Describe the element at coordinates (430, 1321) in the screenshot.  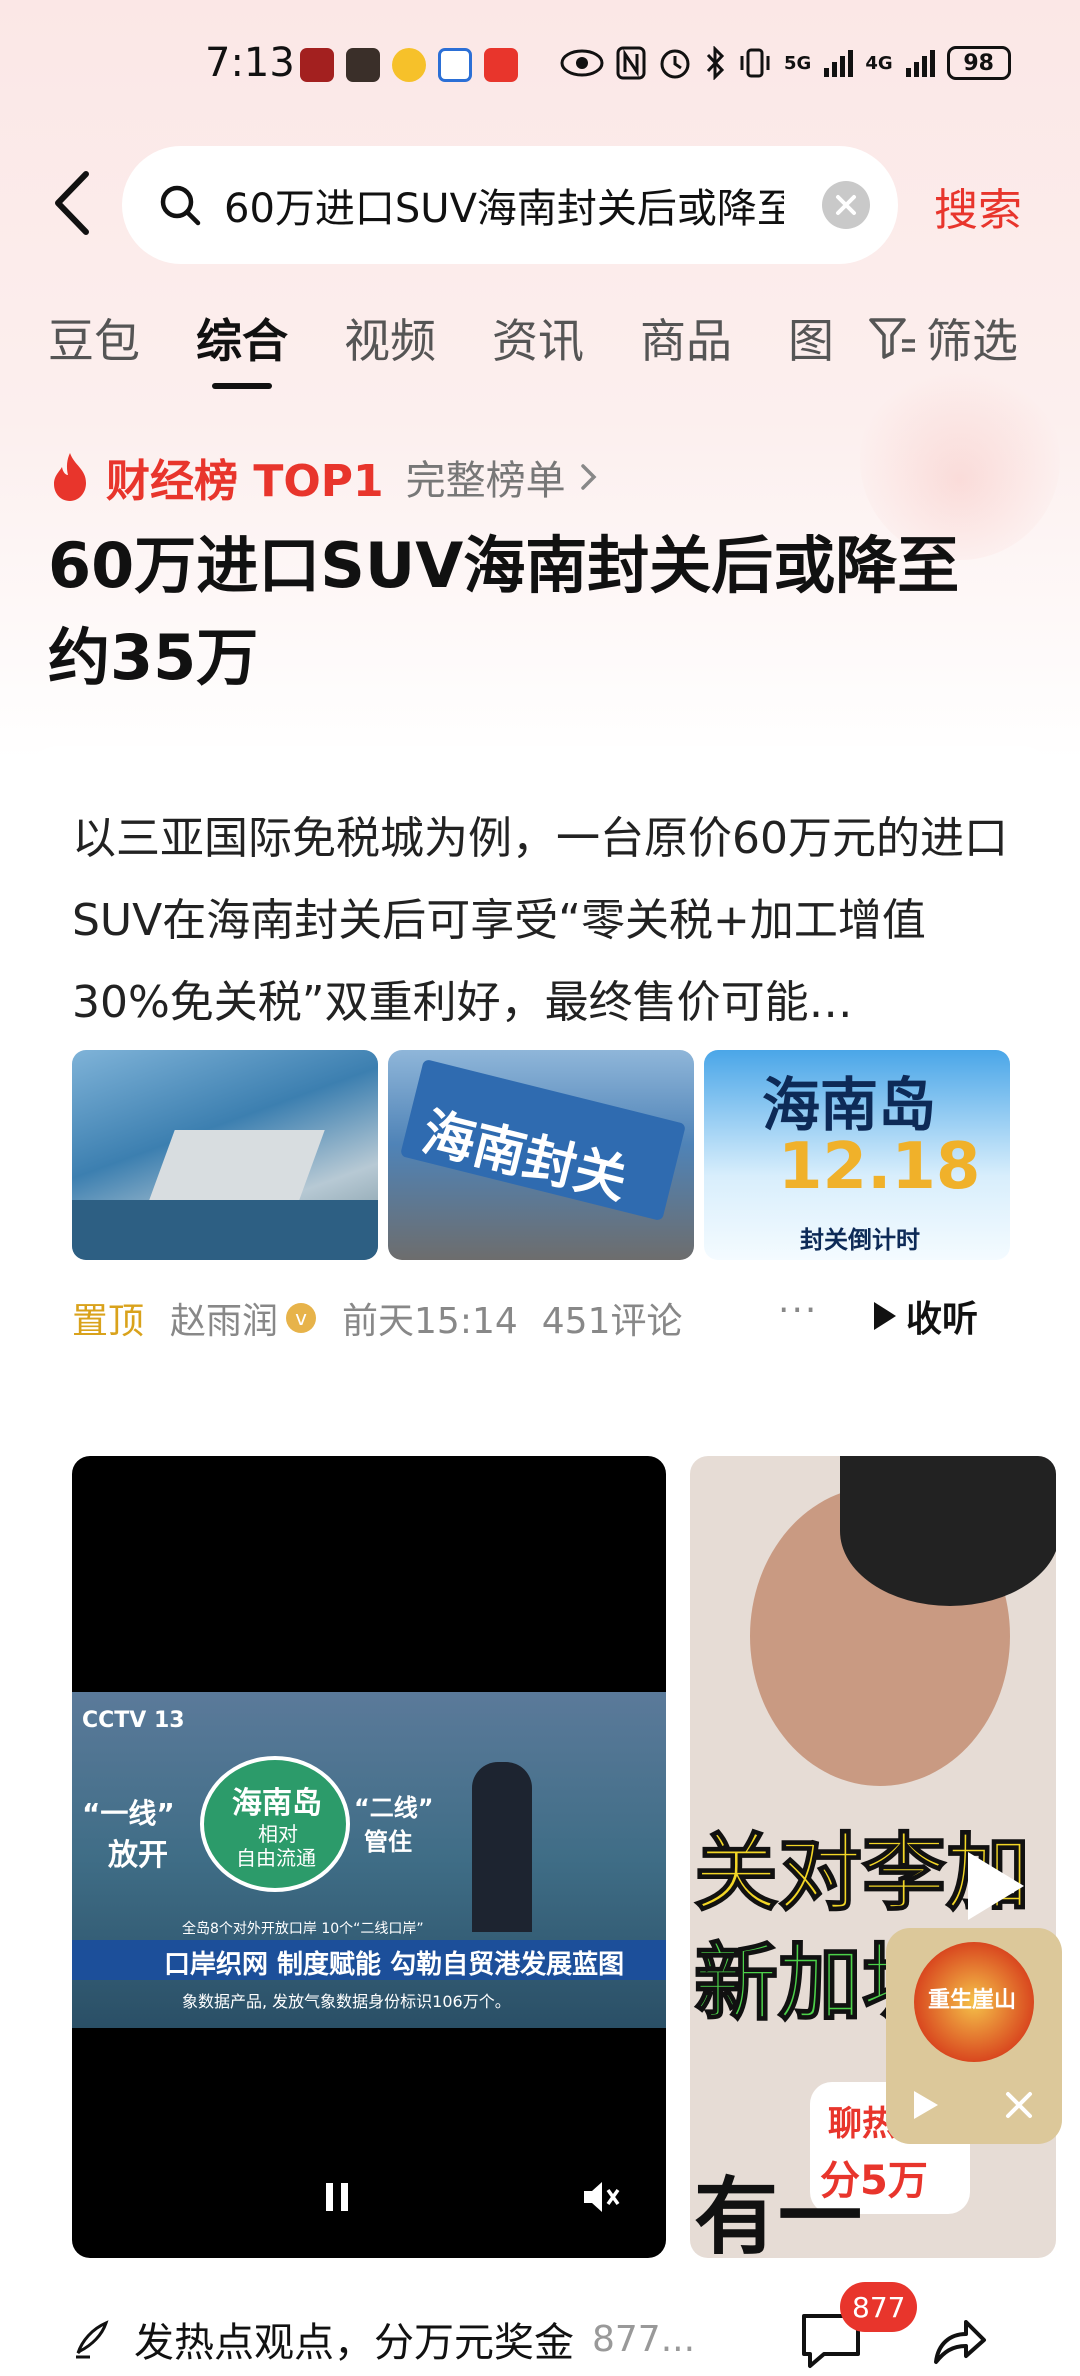
I see `publish-time: 前天15:14` at that location.